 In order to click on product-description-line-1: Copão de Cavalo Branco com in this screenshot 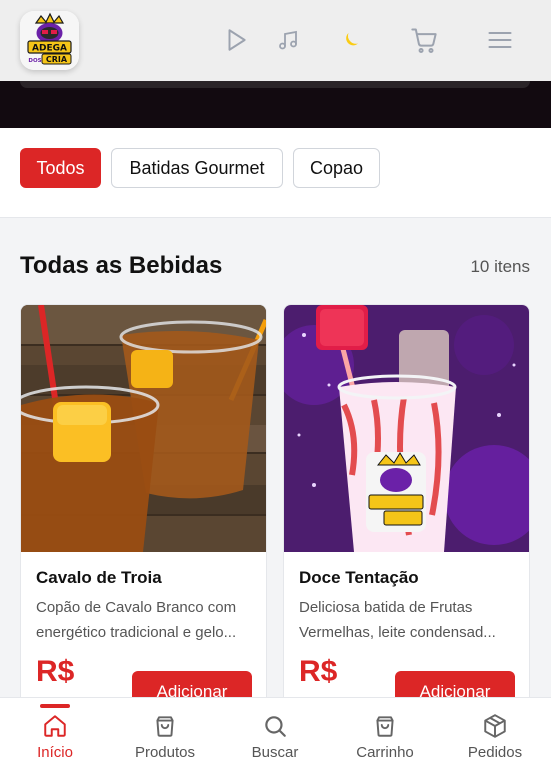, I will do `click(136, 607)`.